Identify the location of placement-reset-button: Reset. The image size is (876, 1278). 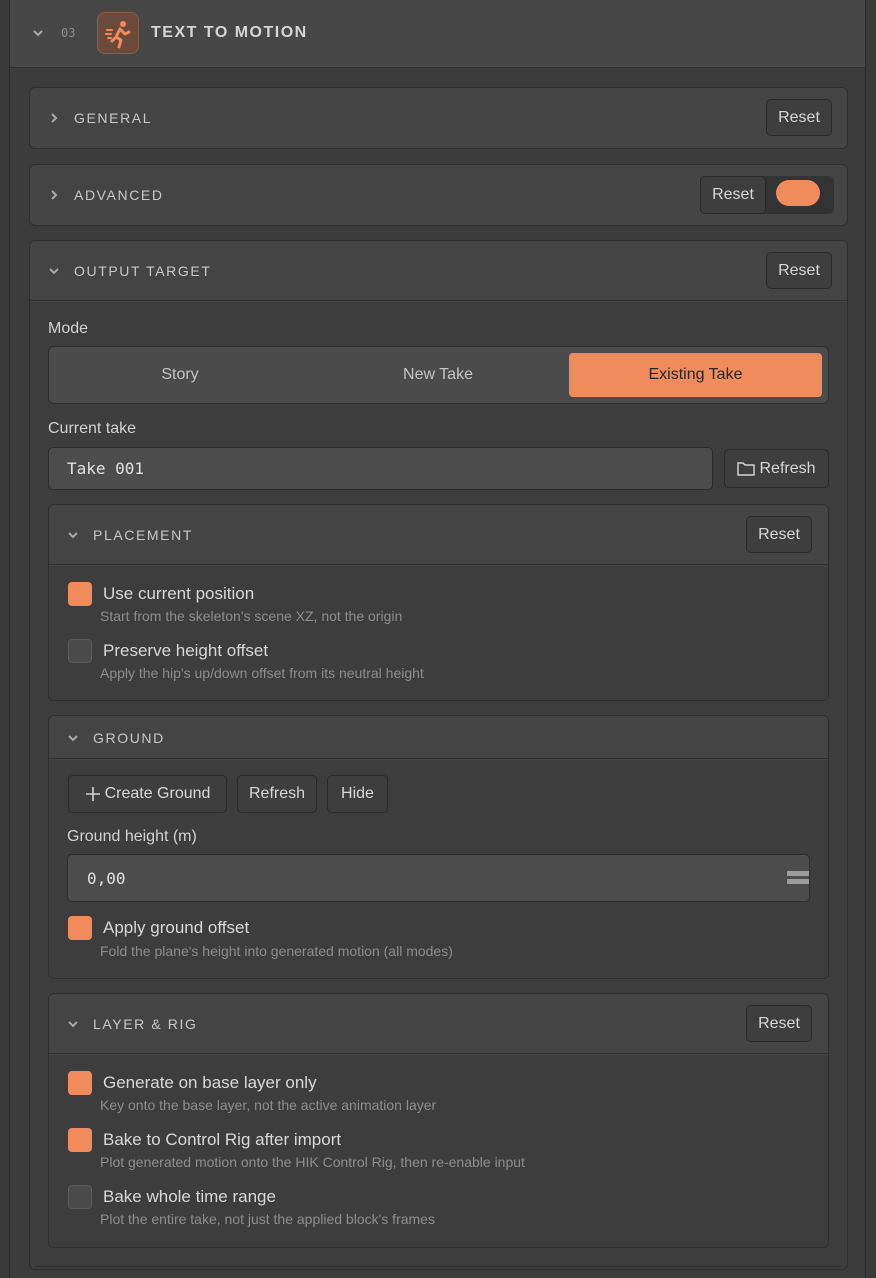
(779, 534).